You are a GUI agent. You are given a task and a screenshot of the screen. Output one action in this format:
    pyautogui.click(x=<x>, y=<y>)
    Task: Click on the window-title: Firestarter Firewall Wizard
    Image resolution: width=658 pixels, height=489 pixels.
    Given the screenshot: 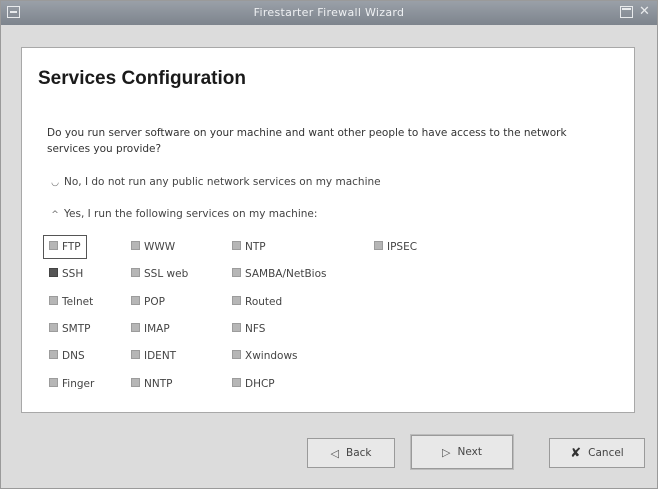 What is the action you would take?
    pyautogui.click(x=329, y=12)
    